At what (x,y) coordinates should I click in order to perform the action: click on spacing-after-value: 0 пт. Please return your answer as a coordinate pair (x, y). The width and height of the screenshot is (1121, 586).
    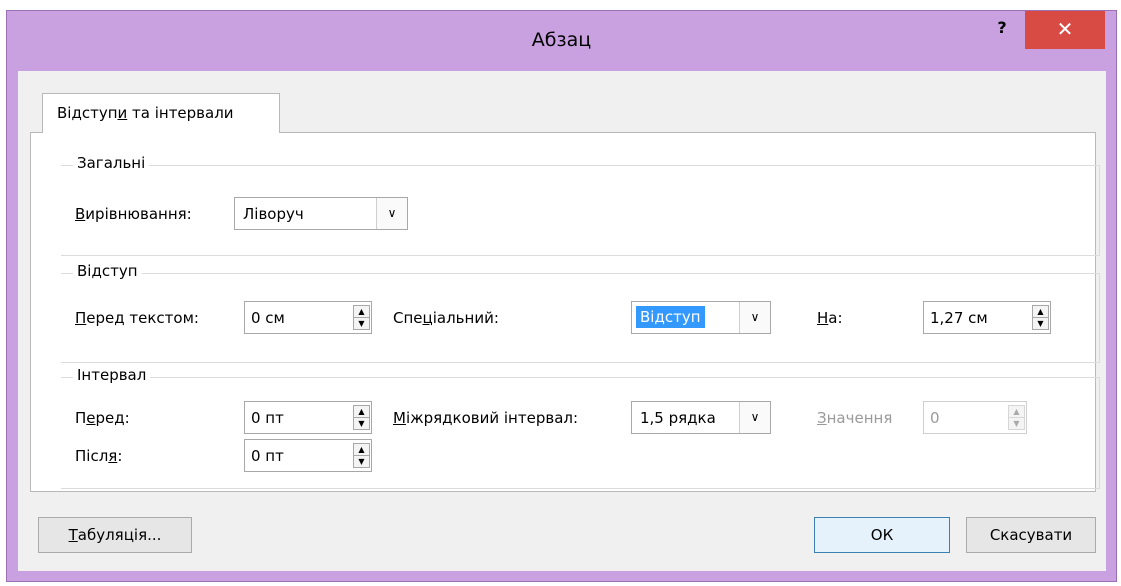
    Looking at the image, I should click on (267, 456).